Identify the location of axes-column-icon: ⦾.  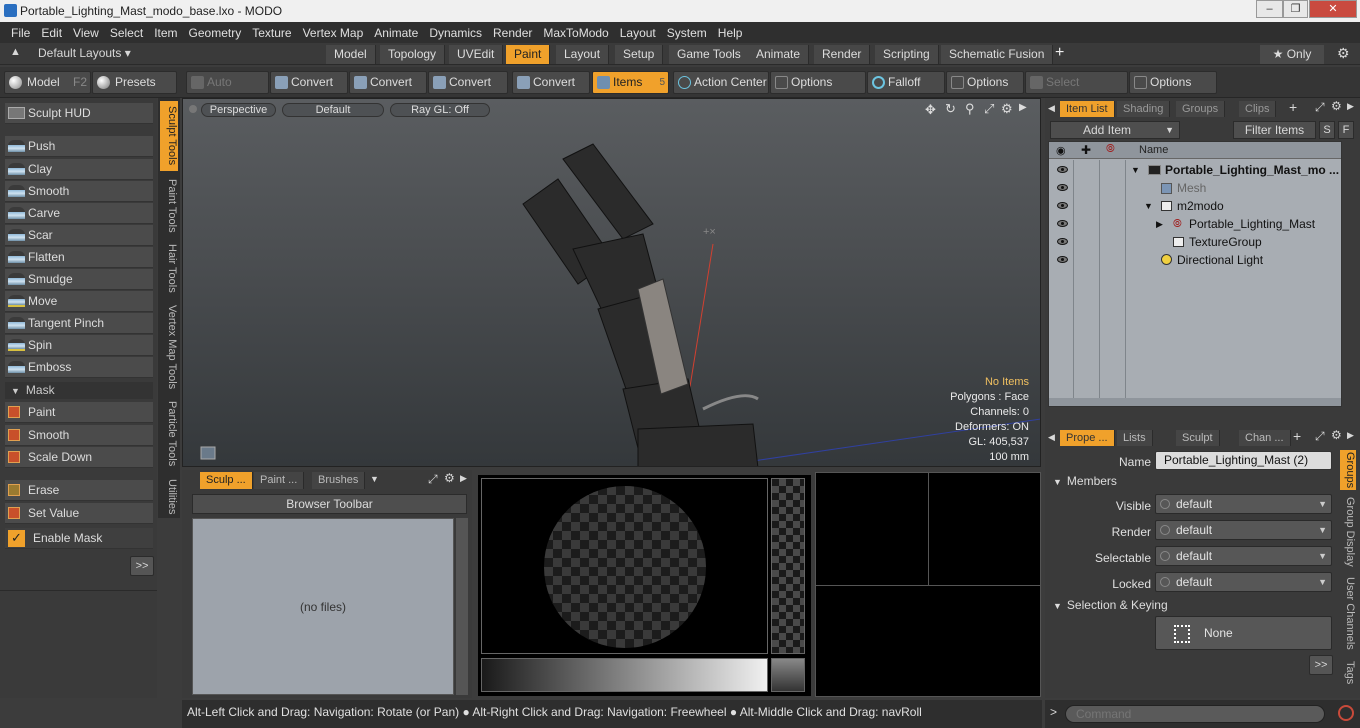
(1110, 149).